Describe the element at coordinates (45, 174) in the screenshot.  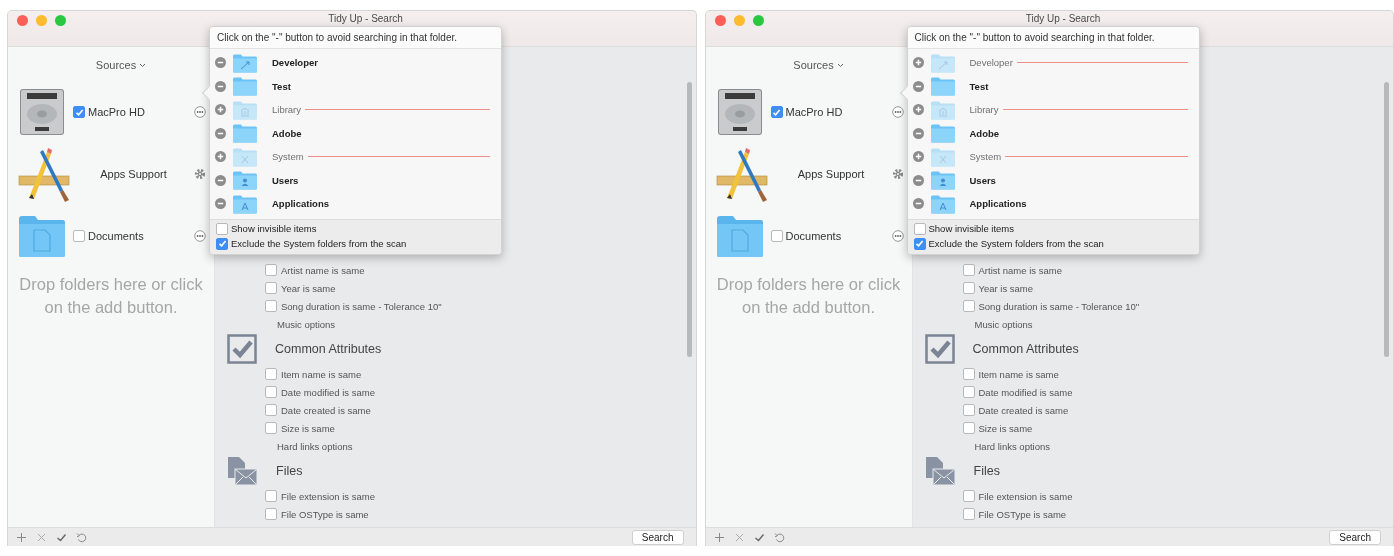
I see `apps-folder-drawing` at that location.